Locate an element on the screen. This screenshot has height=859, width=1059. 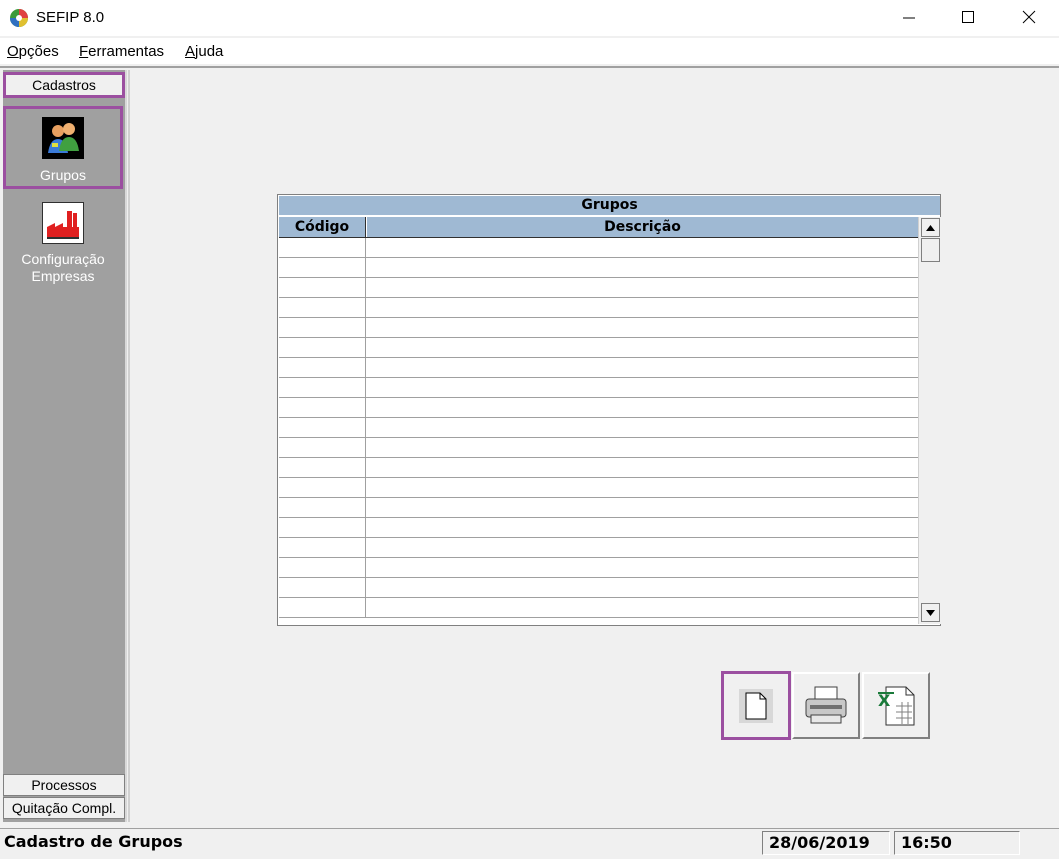
column-header-descricao: Descrição is located at coordinates (642, 227).